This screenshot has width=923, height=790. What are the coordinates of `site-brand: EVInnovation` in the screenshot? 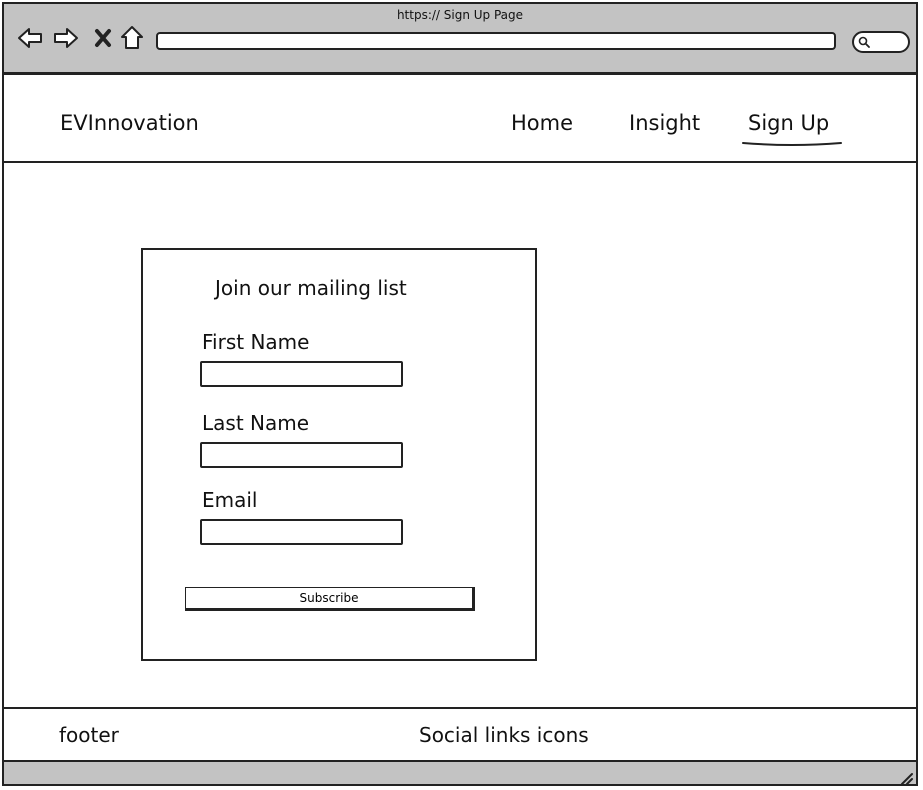 It's located at (129, 123).